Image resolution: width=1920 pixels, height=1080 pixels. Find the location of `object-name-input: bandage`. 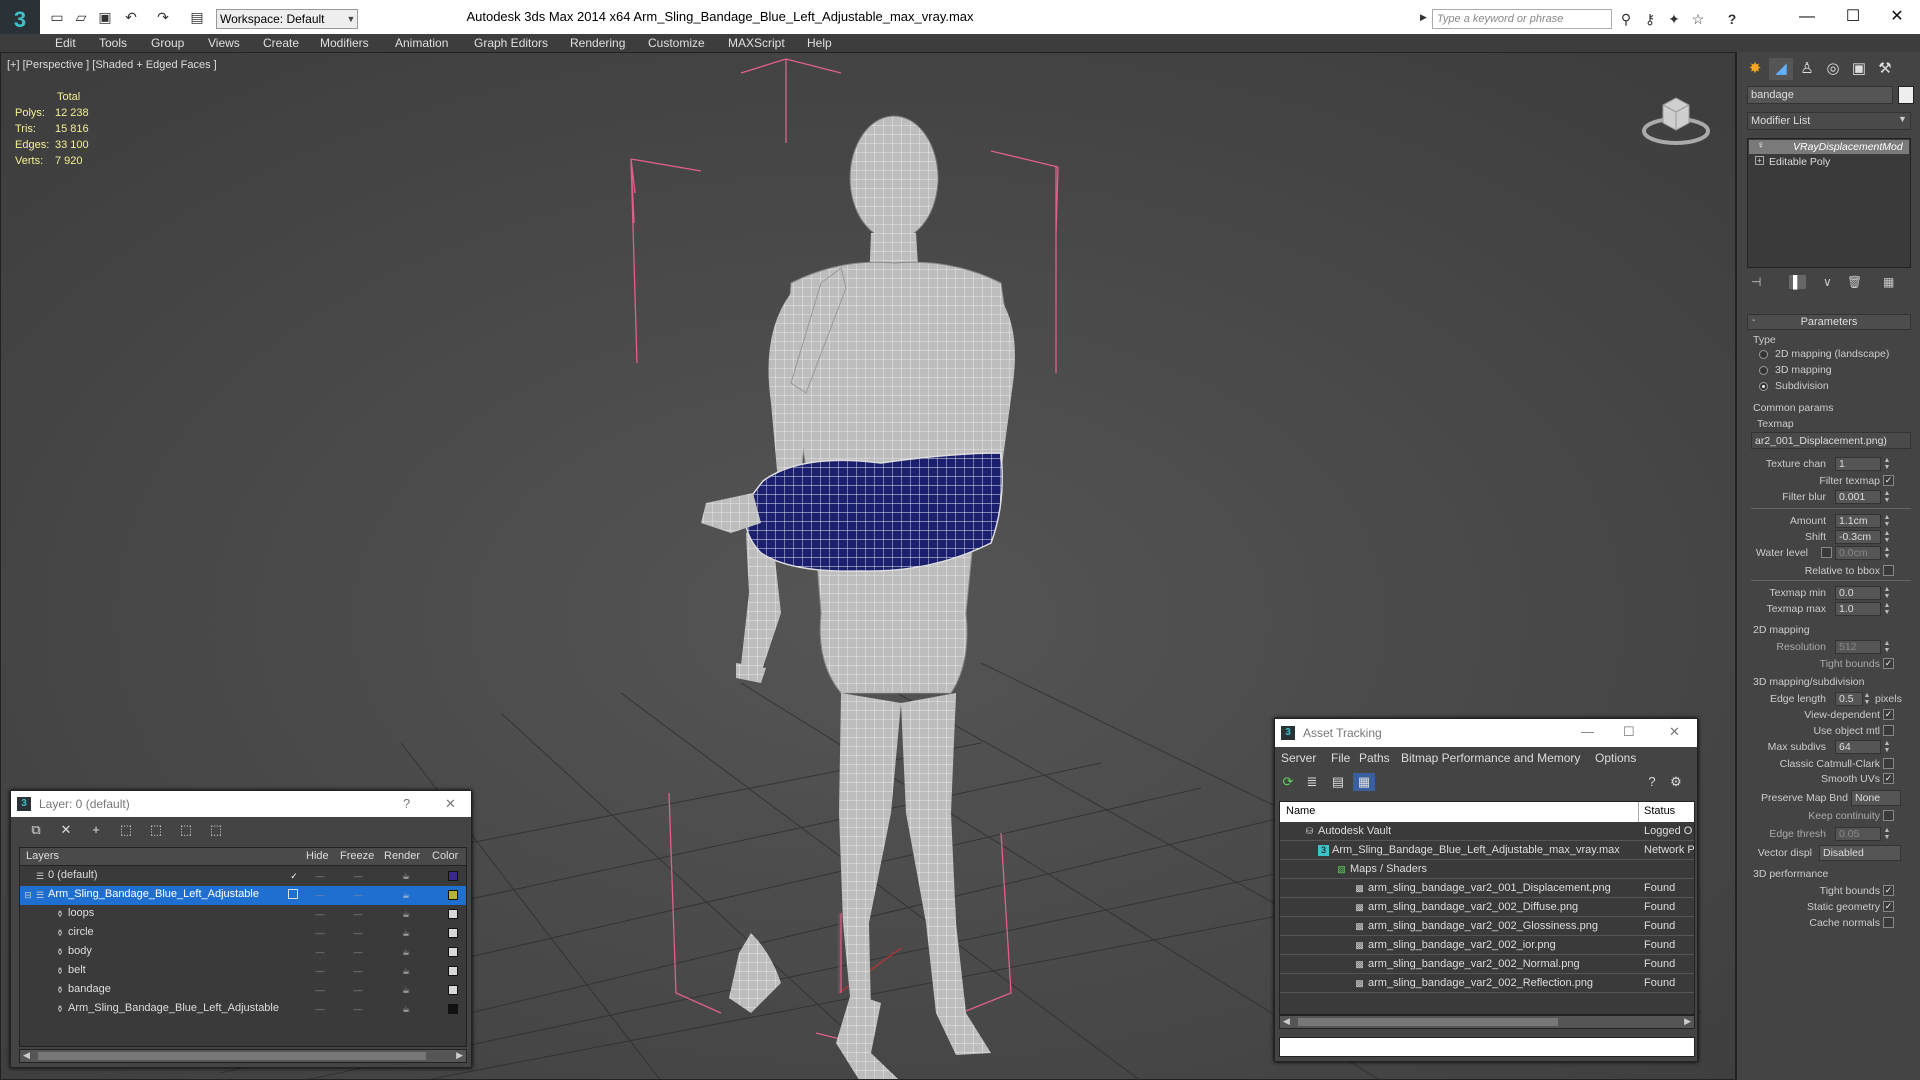

object-name-input: bandage is located at coordinates (1820, 95).